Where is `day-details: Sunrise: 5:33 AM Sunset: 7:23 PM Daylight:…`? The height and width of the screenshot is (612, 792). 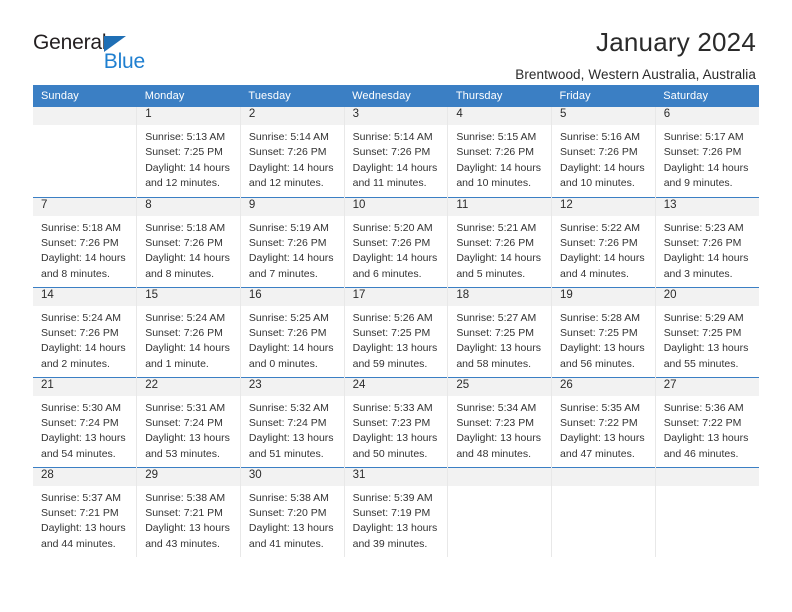
day-details: Sunrise: 5:33 AM Sunset: 7:23 PM Daylight:… is located at coordinates (396, 429).